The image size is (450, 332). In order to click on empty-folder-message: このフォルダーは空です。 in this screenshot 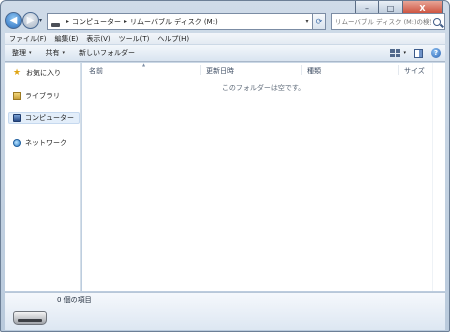, I will do `click(263, 88)`.